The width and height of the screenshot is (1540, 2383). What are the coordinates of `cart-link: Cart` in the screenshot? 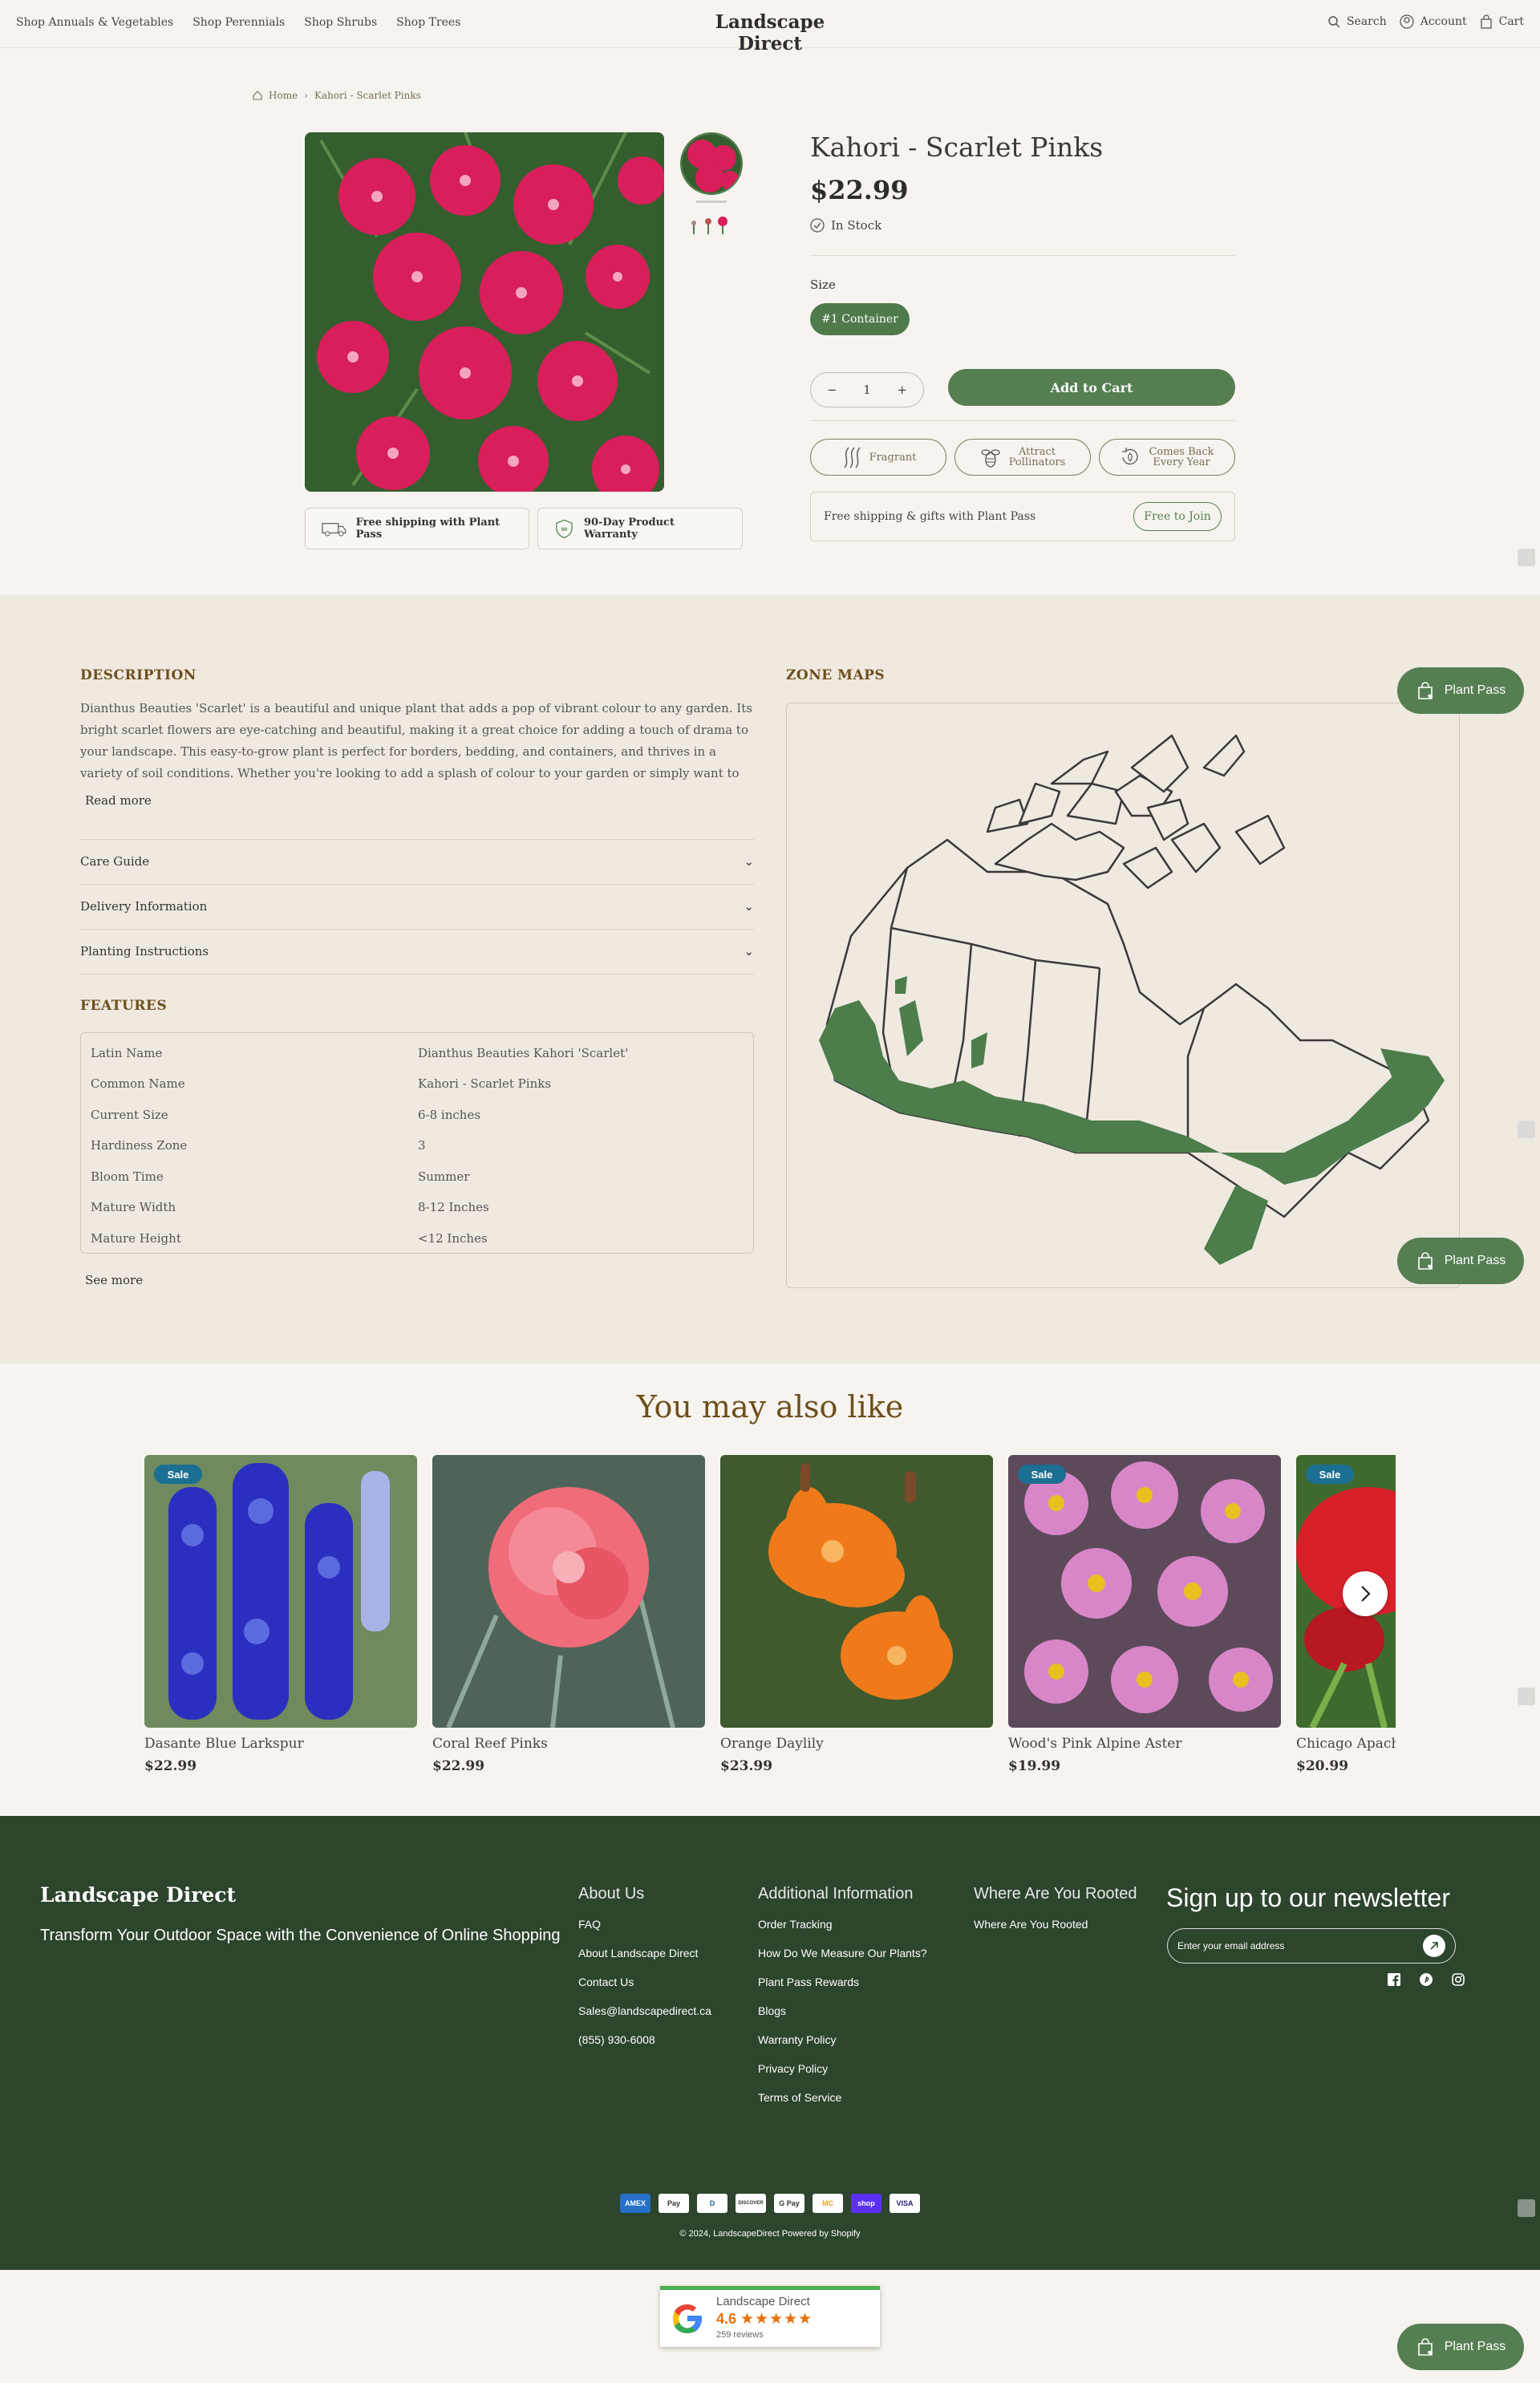 It's located at (1502, 21).